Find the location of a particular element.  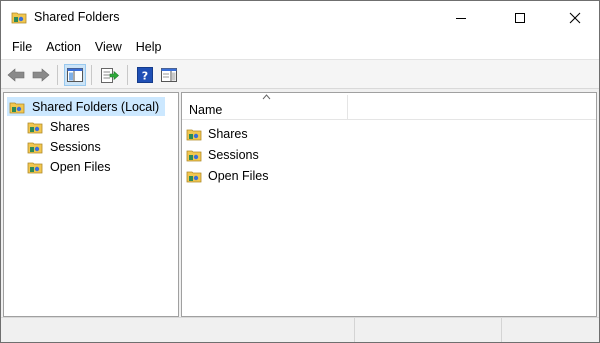

list-item-label: Sessions is located at coordinates (233, 155).